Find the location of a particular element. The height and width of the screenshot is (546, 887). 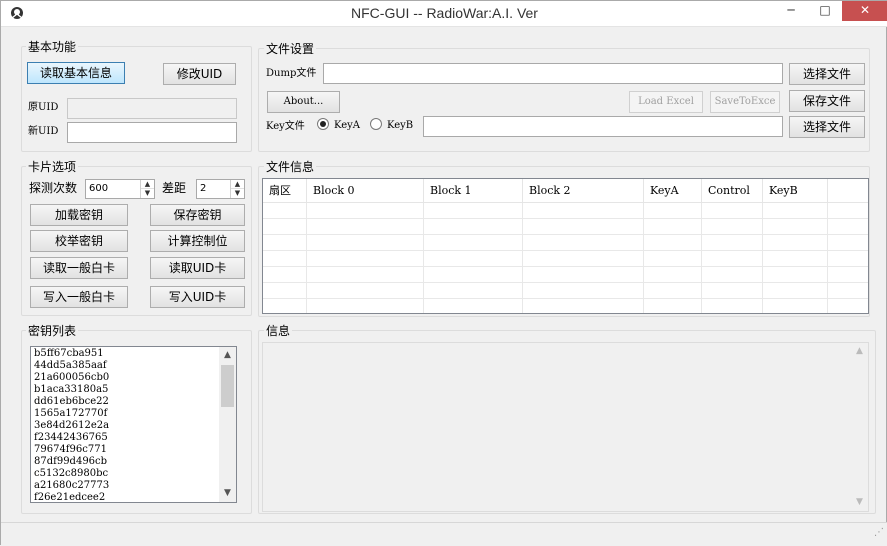

calc-control-bits-button: 计算控制位 is located at coordinates (197, 241).